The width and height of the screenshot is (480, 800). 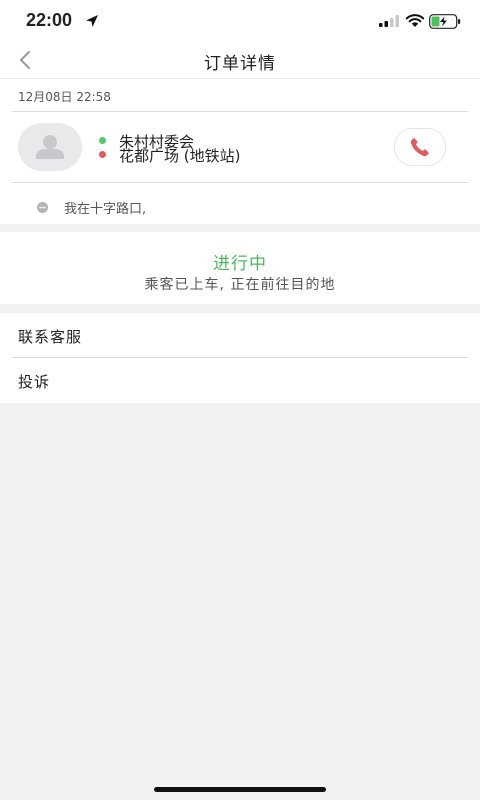 What do you see at coordinates (92, 21) in the screenshot?
I see `location-arrow-icon` at bounding box center [92, 21].